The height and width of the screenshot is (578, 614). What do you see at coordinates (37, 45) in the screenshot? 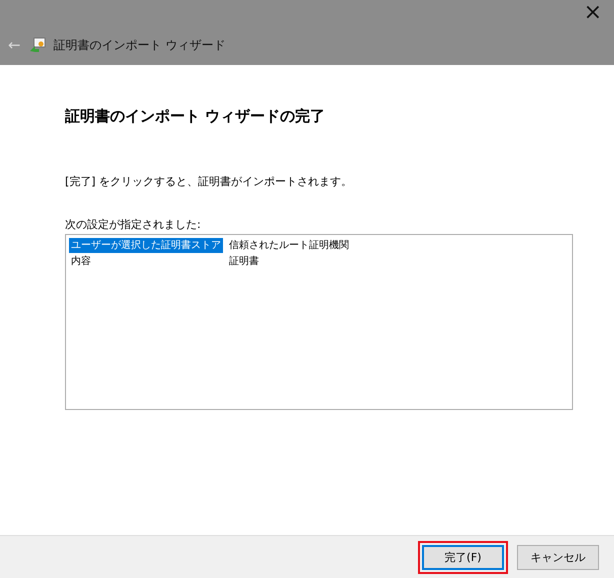
I see `certificate-icon` at bounding box center [37, 45].